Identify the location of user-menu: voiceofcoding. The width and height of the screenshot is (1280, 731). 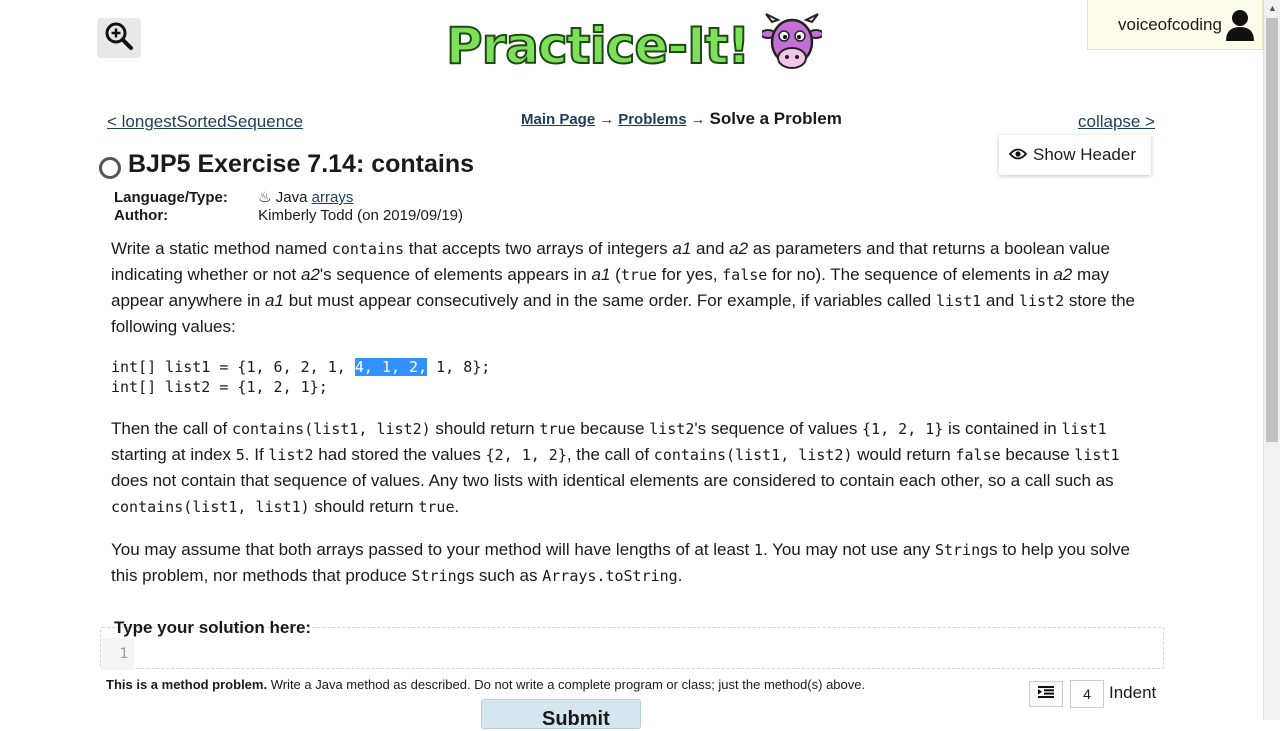
(1175, 25).